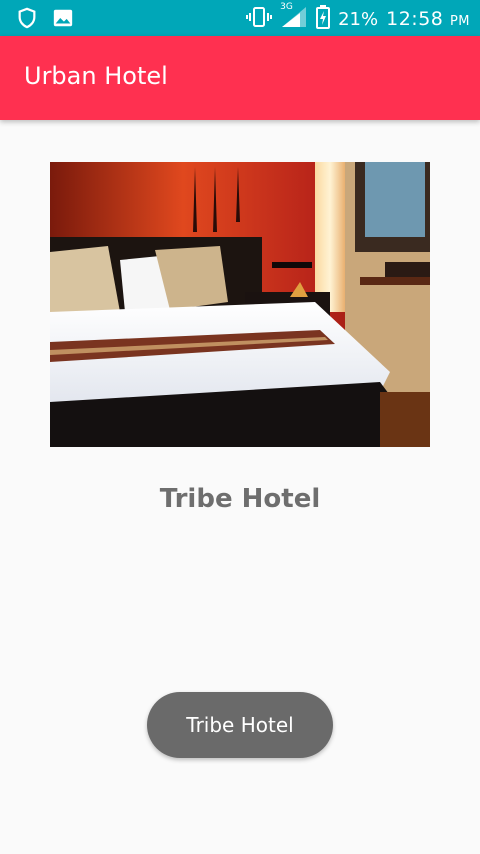  Describe the element at coordinates (294, 17) in the screenshot. I see `signal-icon: 3G` at that location.